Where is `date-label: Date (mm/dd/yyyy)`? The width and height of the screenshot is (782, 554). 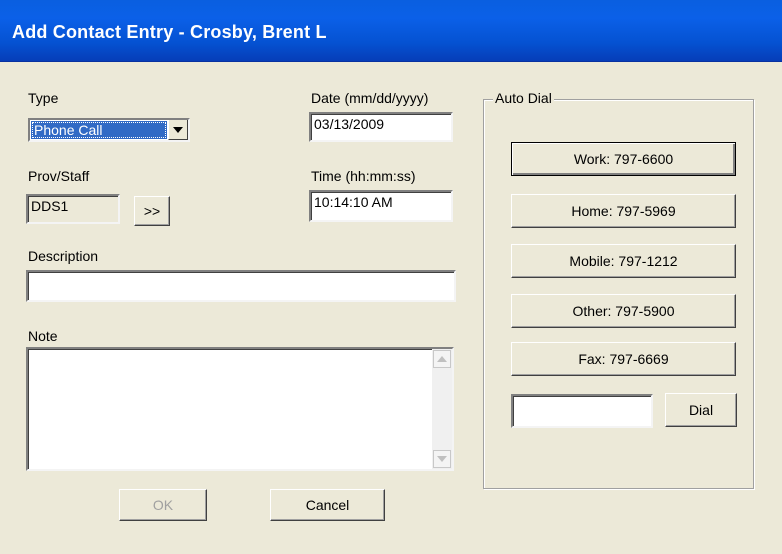
date-label: Date (mm/dd/yyyy) is located at coordinates (370, 98).